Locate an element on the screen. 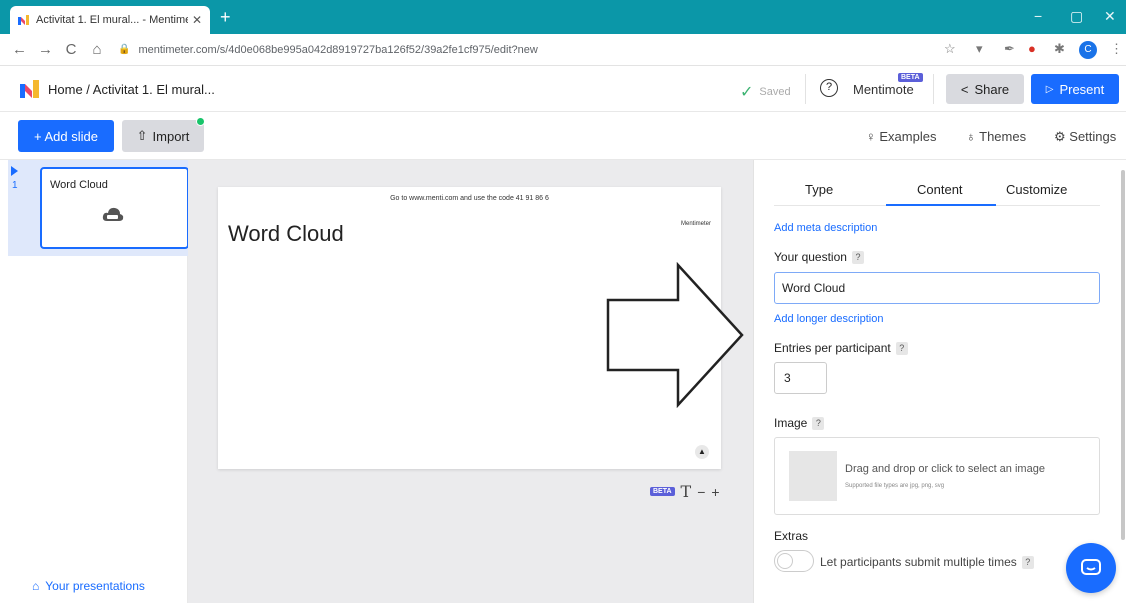 The height and width of the screenshot is (603, 1126). image-label: Image ? is located at coordinates (799, 423).